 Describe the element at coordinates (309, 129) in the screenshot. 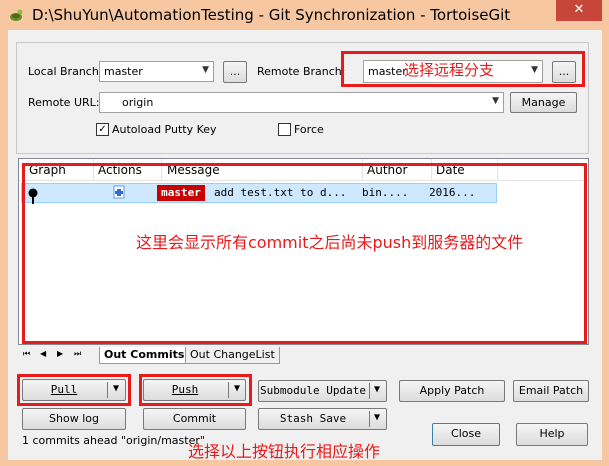

I see `force-label: Force` at that location.